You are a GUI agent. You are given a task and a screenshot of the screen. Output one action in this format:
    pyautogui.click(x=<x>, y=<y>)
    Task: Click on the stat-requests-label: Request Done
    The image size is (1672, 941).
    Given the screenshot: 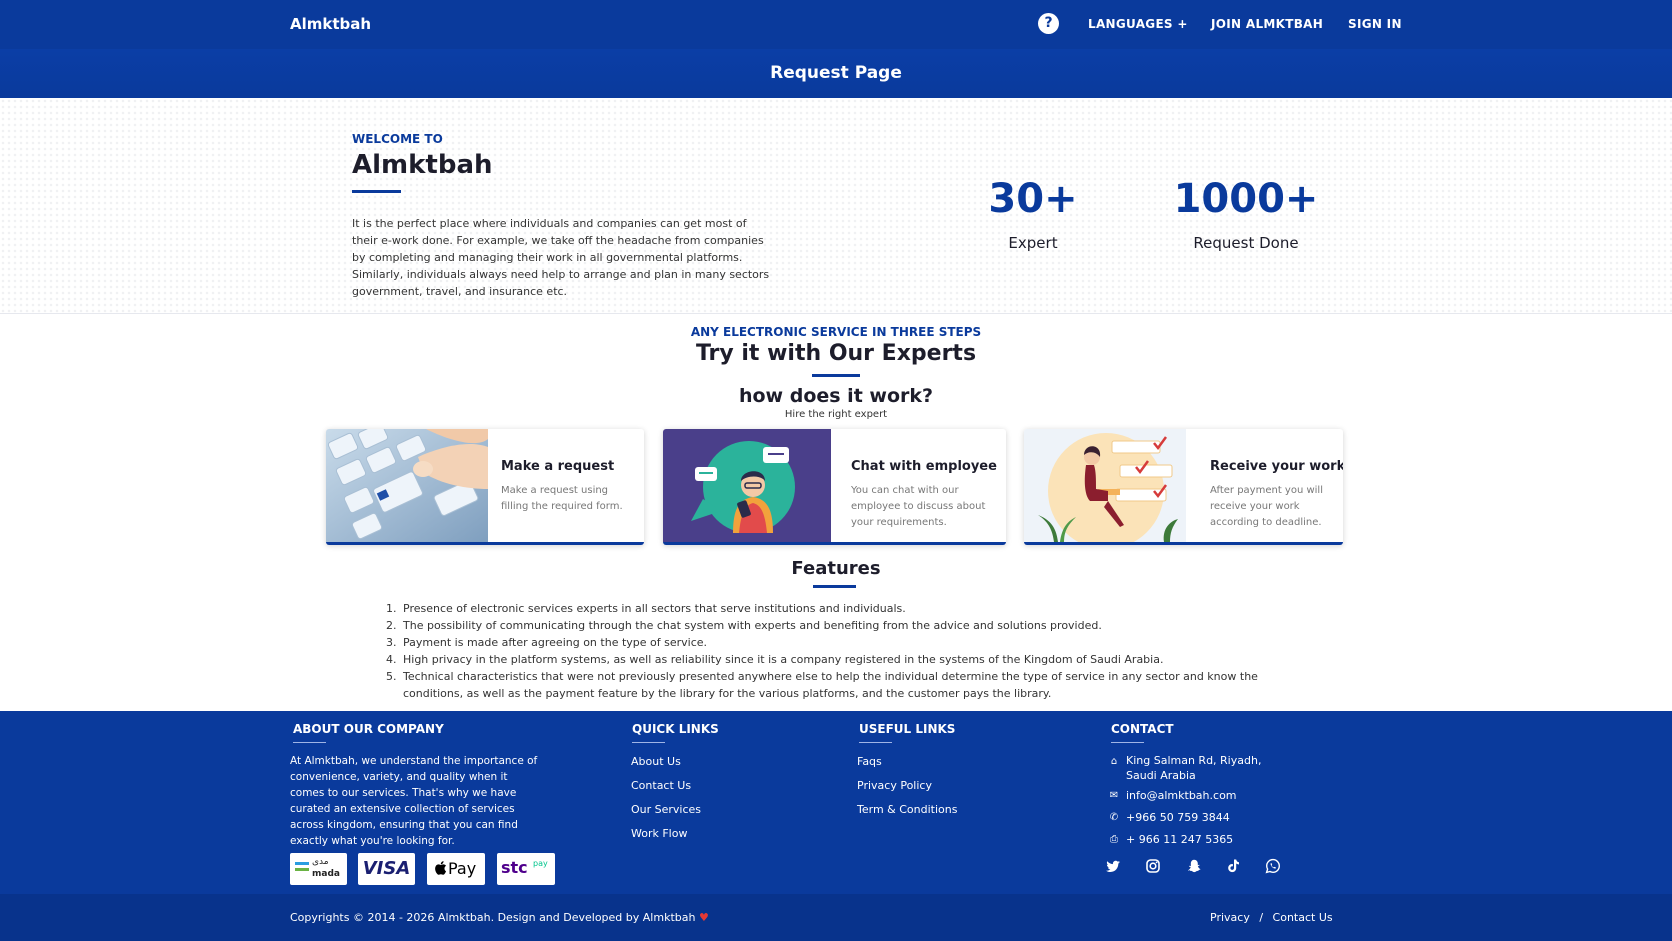 What is the action you would take?
    pyautogui.click(x=1246, y=243)
    